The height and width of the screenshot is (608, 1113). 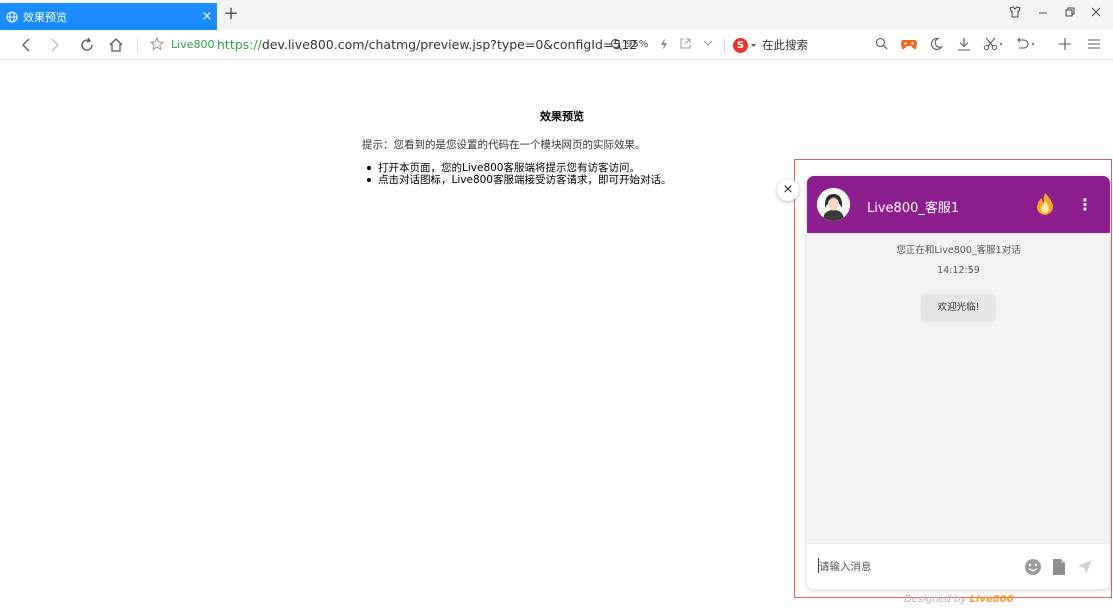 What do you see at coordinates (157, 45) in the screenshot?
I see `star-icon` at bounding box center [157, 45].